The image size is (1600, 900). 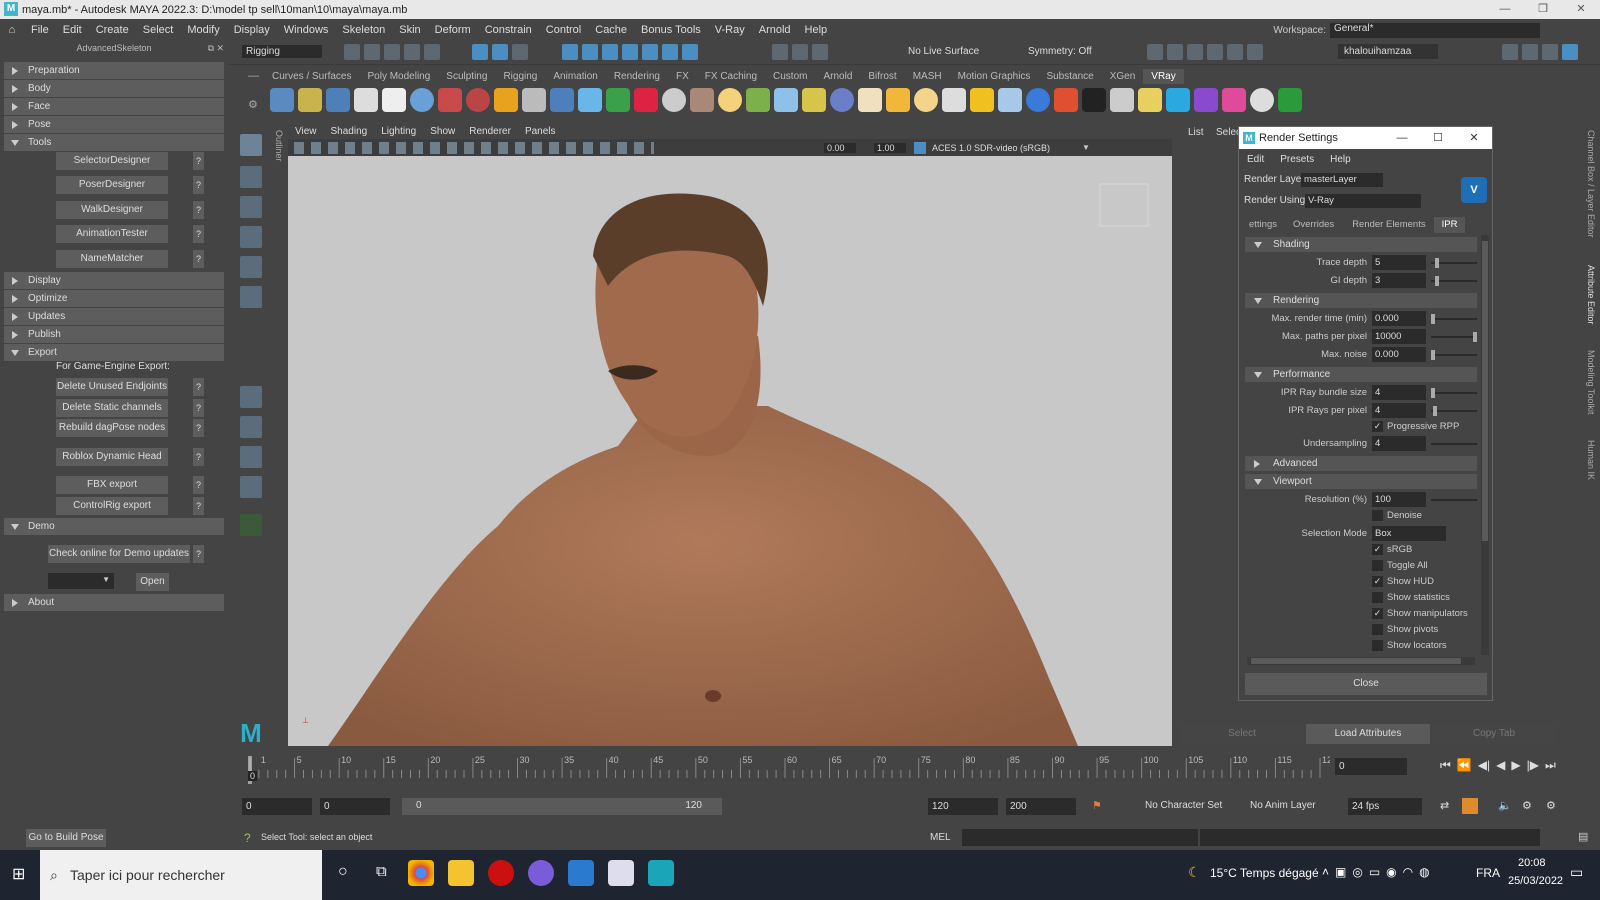 What do you see at coordinates (1570, 52) in the screenshot?
I see `channel-box-icon` at bounding box center [1570, 52].